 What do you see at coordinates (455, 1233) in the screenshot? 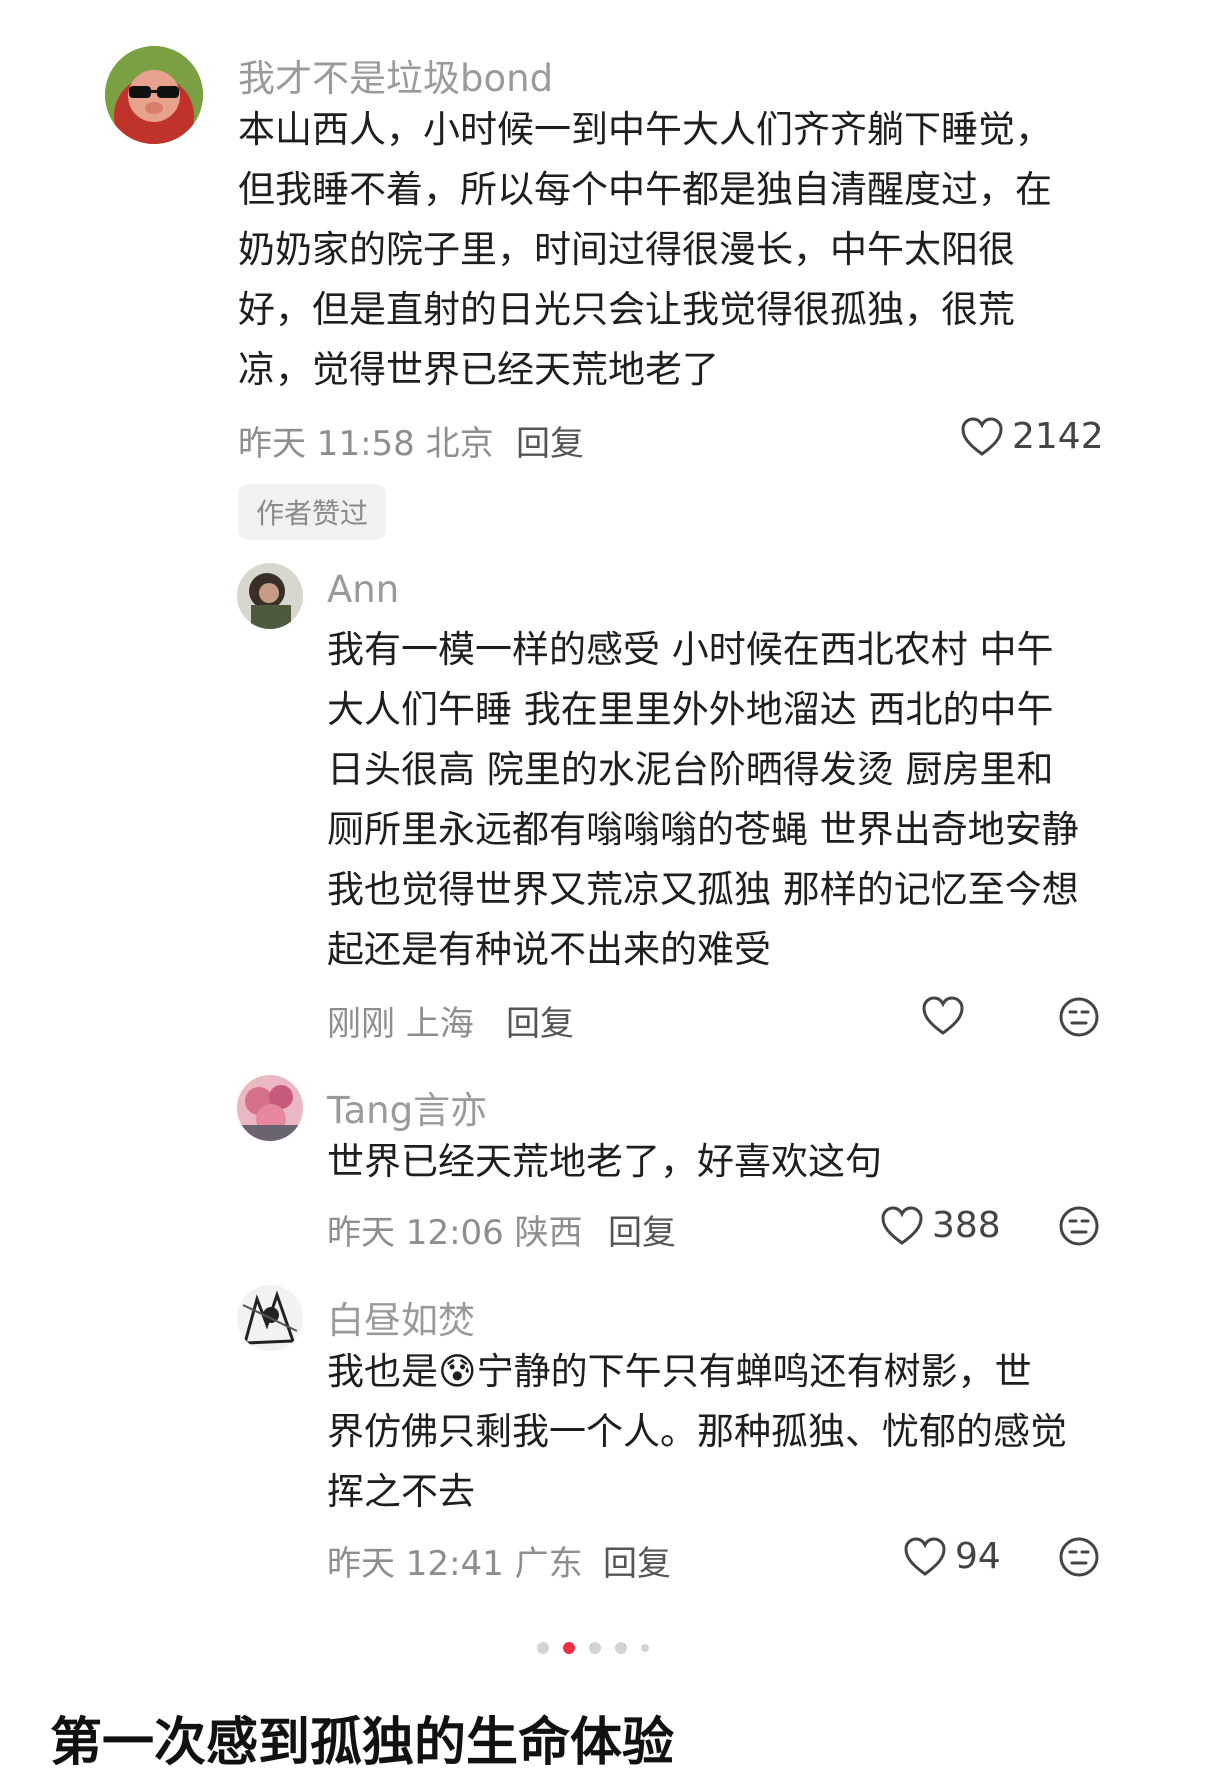
I see `comment-meta: 昨天 12:06 陕西` at bounding box center [455, 1233].